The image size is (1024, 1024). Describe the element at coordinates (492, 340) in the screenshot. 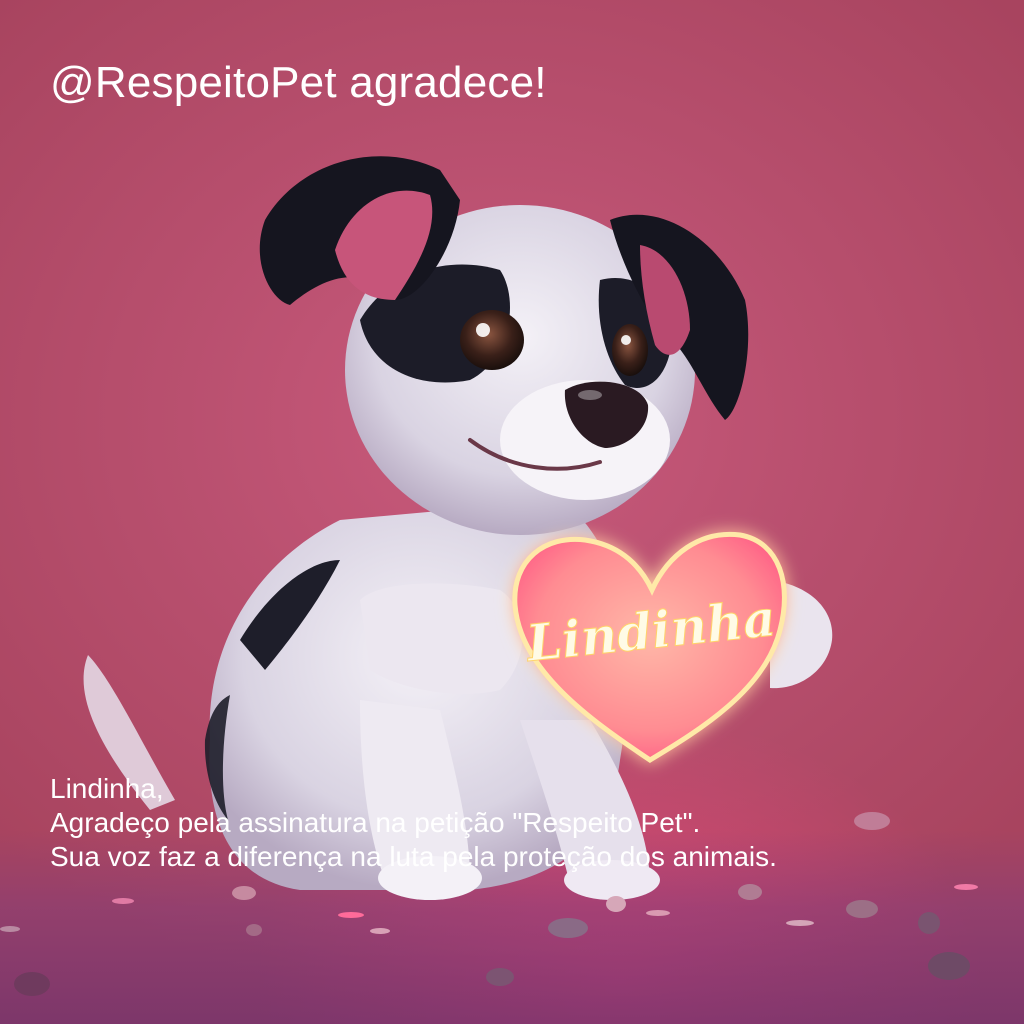

I see `eye-left` at that location.